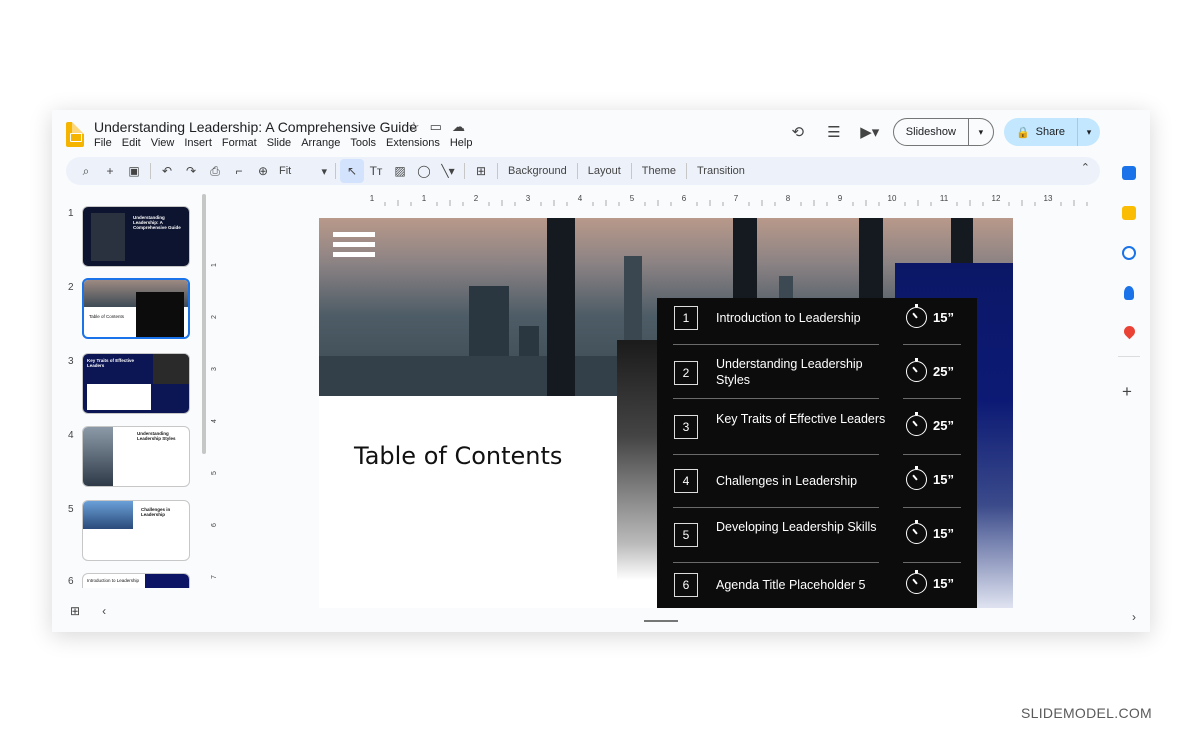 This screenshot has width=1200, height=743. What do you see at coordinates (659, 171) in the screenshot?
I see `theme-button: Theme` at bounding box center [659, 171].